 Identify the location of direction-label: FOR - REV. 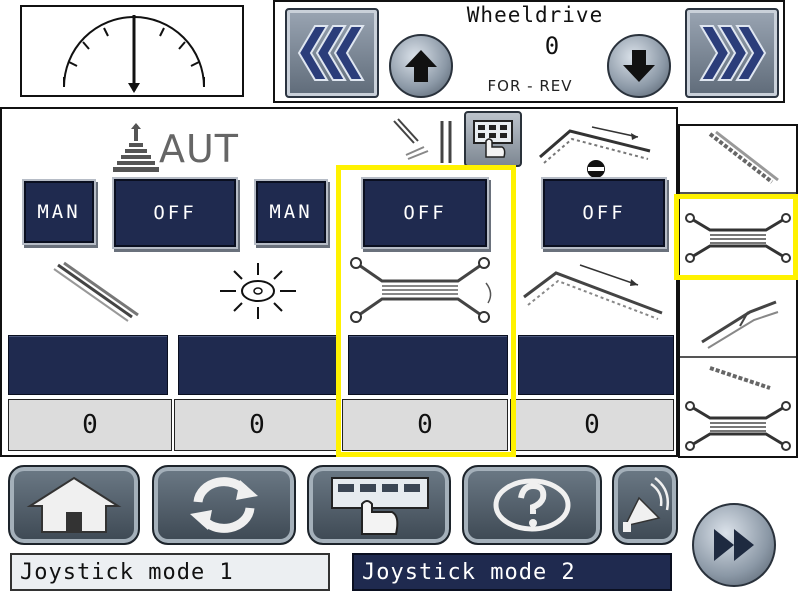
(530, 86).